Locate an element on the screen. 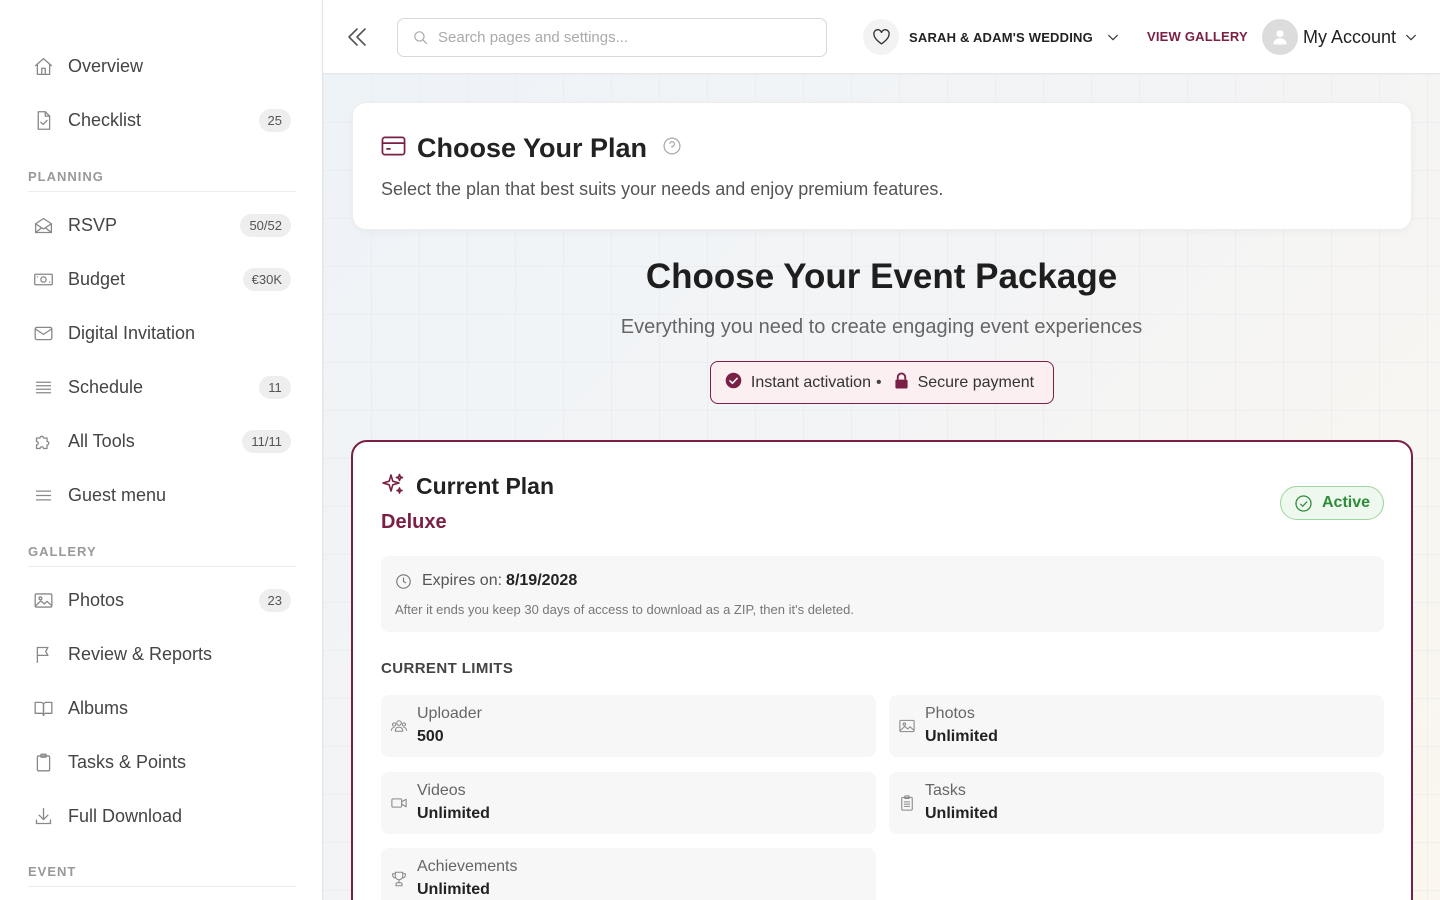 This screenshot has height=900, width=1440. account-menu: My Account is located at coordinates (1340, 37).